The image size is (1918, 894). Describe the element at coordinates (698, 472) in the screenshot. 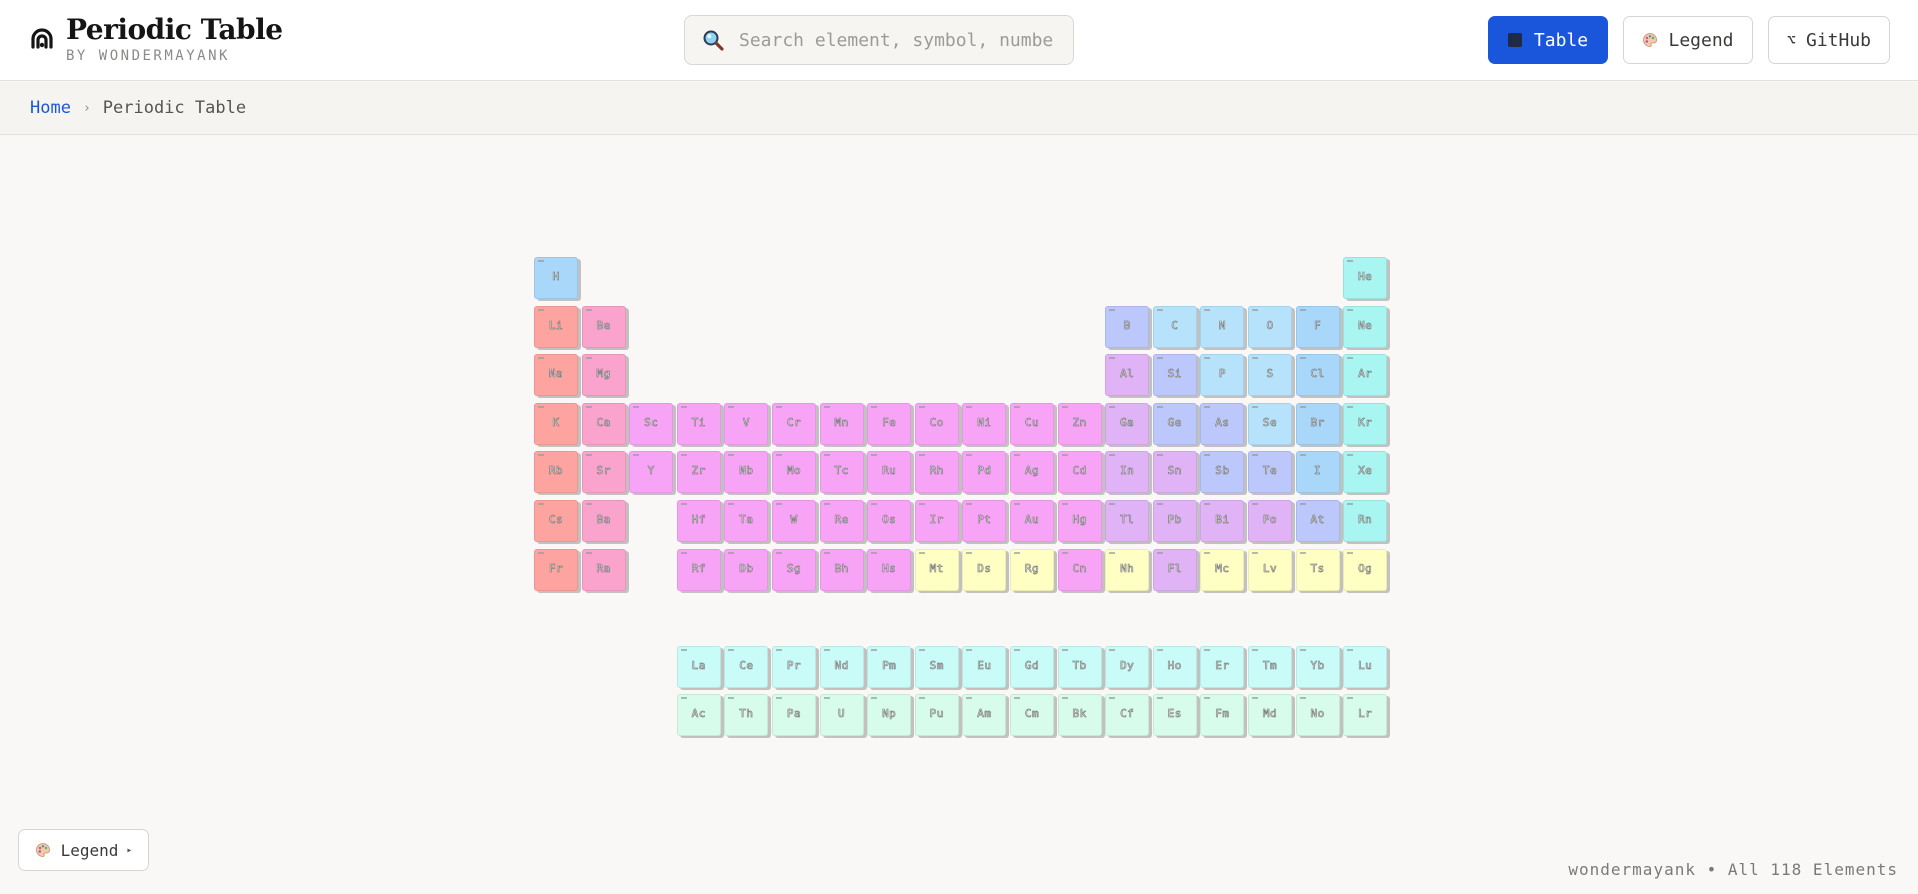

I see `element-tile-zr: Zr` at that location.